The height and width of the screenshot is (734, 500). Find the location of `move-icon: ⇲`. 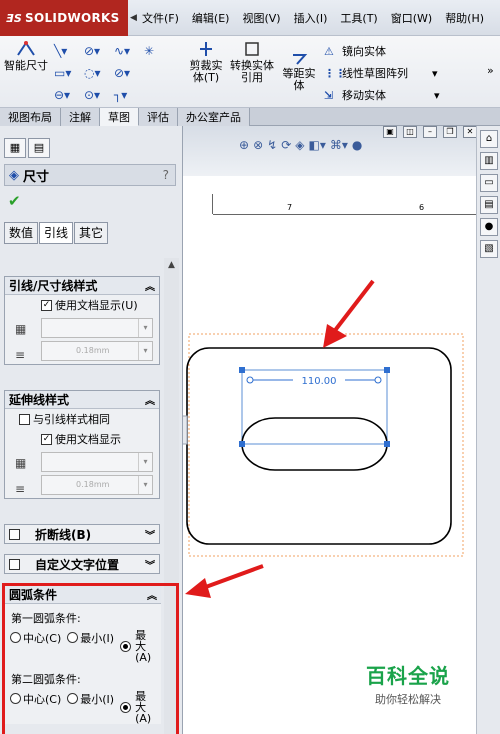

move-icon: ⇲ is located at coordinates (329, 95).